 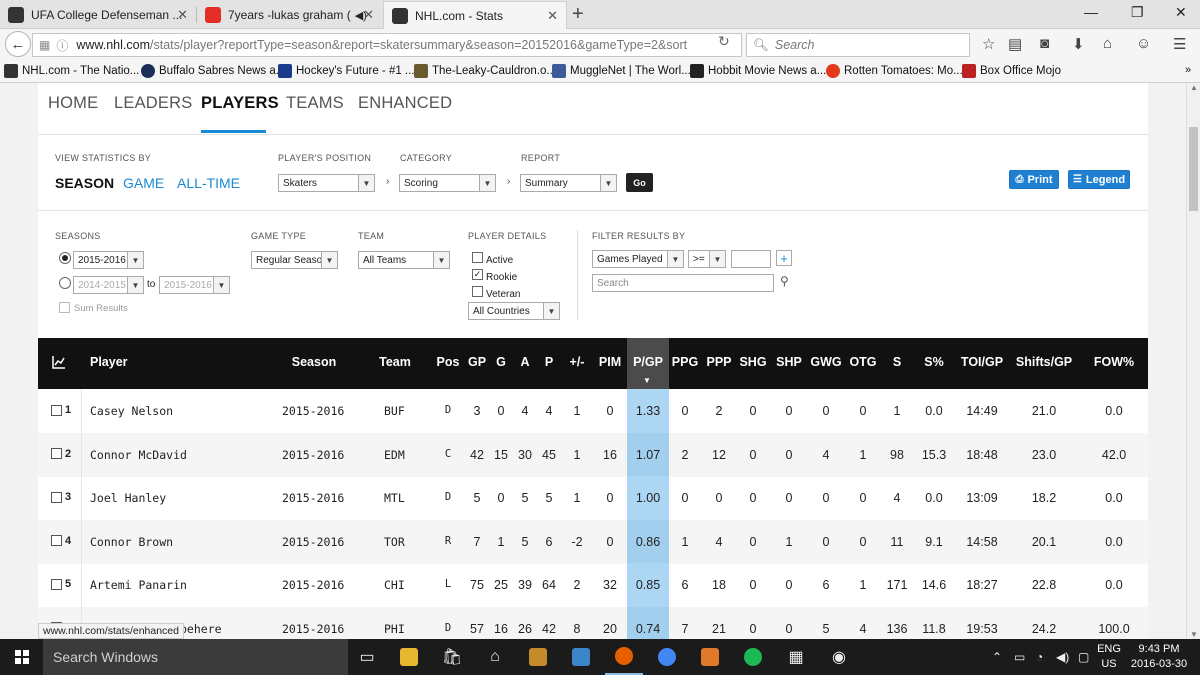 I want to click on position-select: Skaters ▼, so click(x=326, y=183).